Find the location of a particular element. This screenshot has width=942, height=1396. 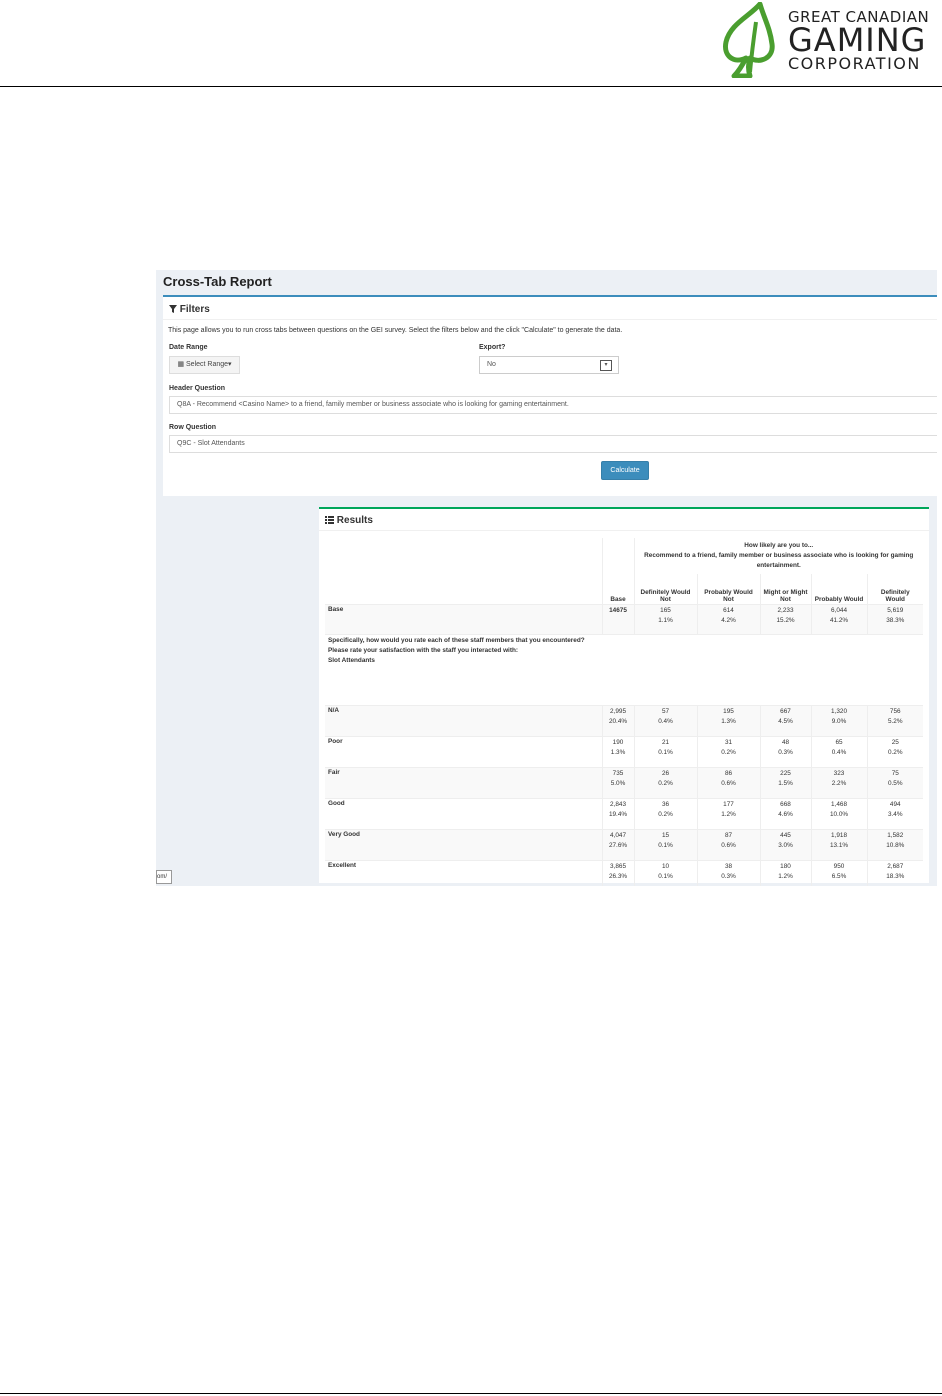

table-cell: 26 0.2% is located at coordinates (665, 783).